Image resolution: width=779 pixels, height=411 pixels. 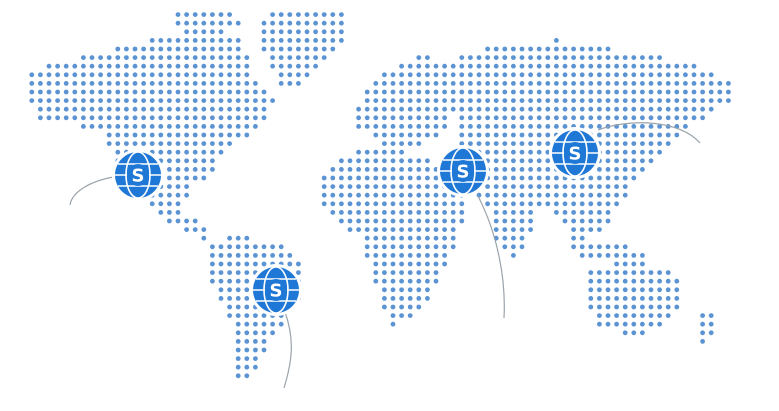 I want to click on marker-north-america: S, so click(x=138, y=175).